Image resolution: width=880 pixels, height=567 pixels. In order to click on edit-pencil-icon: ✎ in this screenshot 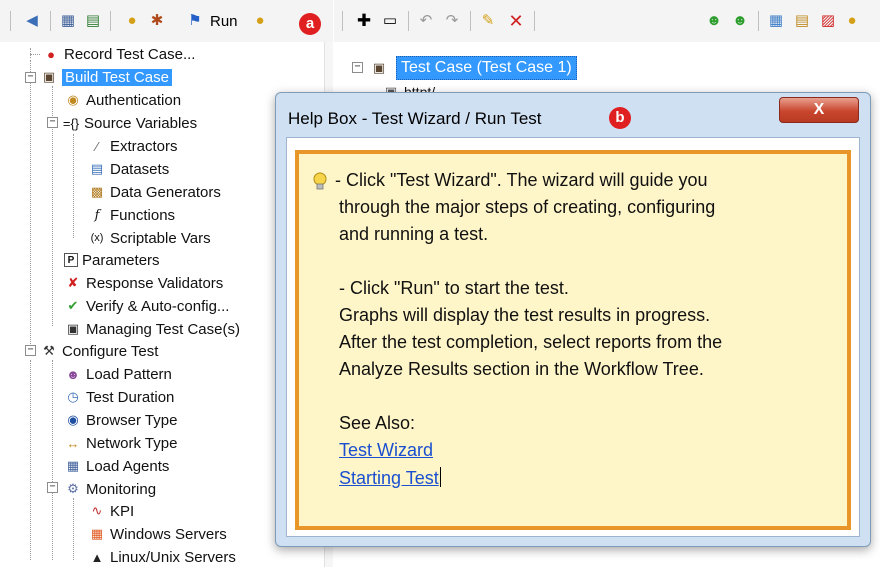, I will do `click(488, 21)`.